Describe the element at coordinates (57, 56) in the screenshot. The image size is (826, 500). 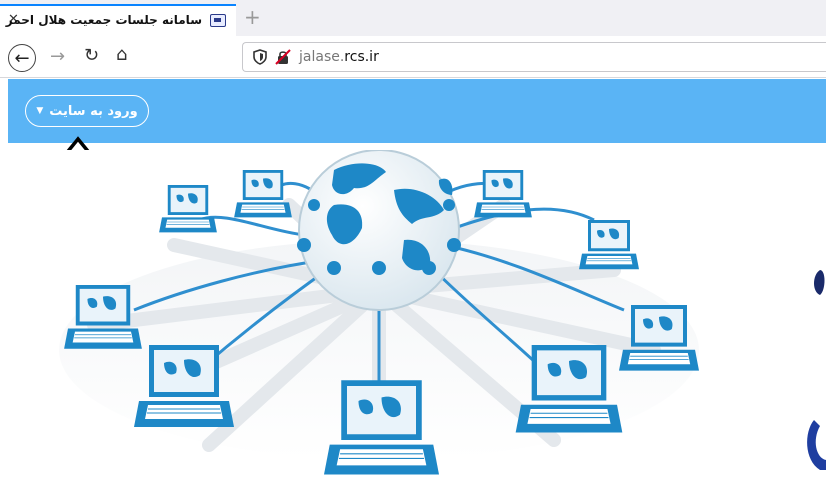
I see `forward-arrow-icon: →` at that location.